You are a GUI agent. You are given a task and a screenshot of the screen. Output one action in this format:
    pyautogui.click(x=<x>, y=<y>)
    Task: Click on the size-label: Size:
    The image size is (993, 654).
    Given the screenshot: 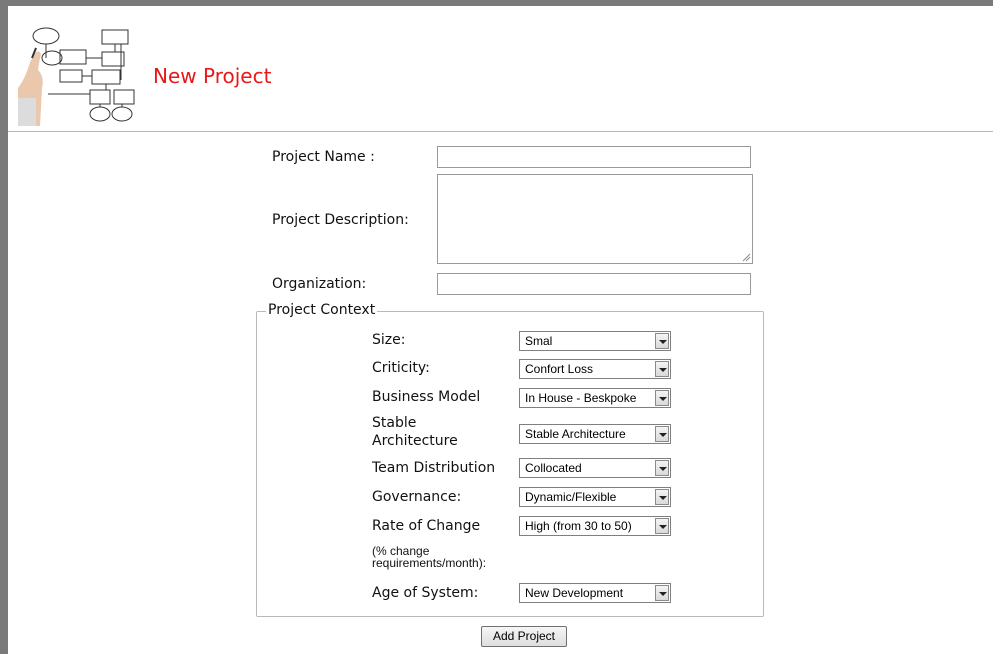 What is the action you would take?
    pyautogui.click(x=389, y=340)
    